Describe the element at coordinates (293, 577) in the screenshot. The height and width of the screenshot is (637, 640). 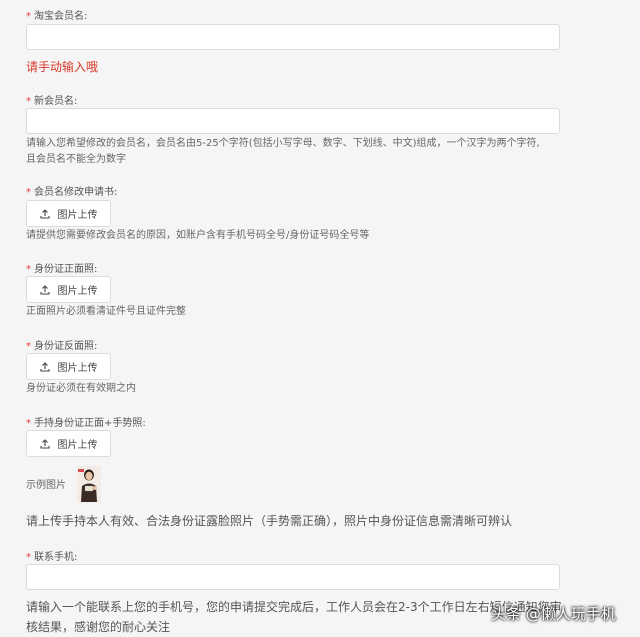
I see `phone-input` at that location.